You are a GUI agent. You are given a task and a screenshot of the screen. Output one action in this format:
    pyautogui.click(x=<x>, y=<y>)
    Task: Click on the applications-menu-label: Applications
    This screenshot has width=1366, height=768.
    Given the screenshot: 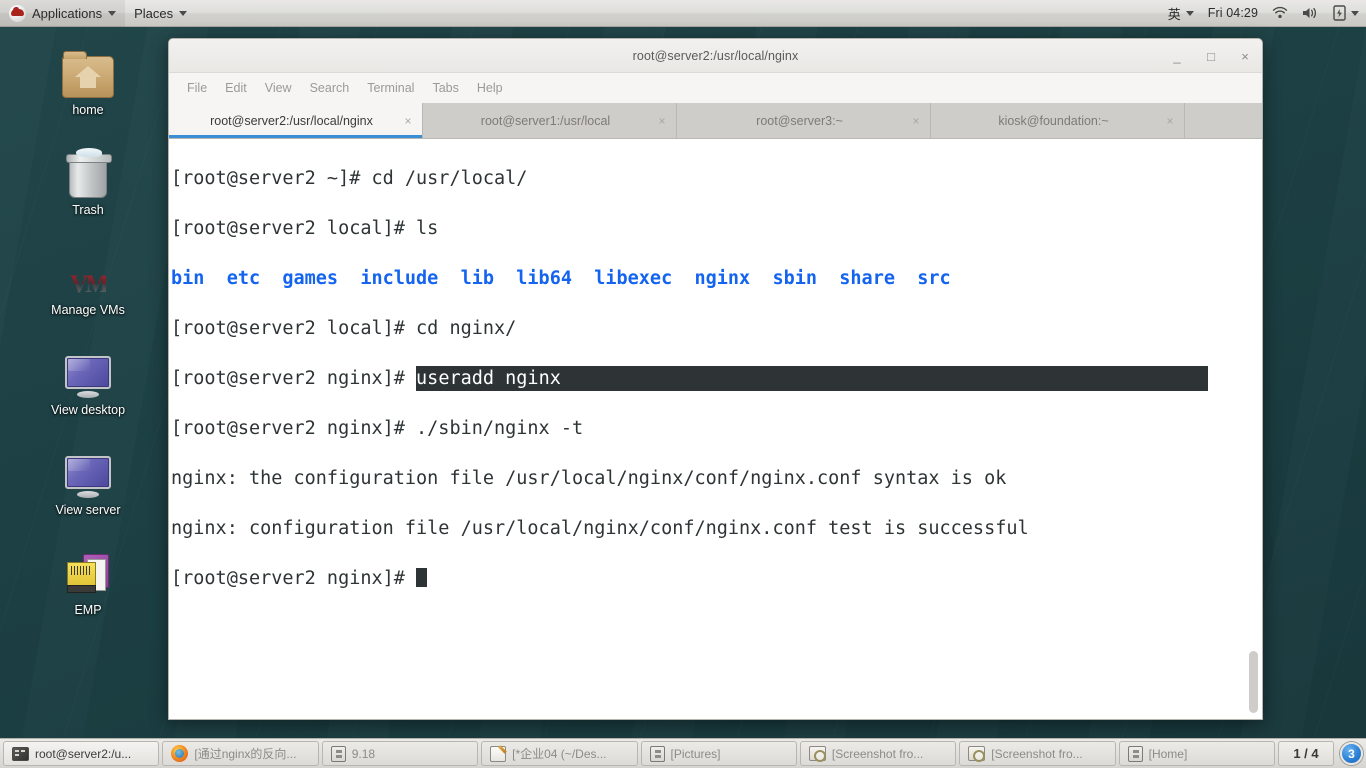 What is the action you would take?
    pyautogui.click(x=67, y=13)
    